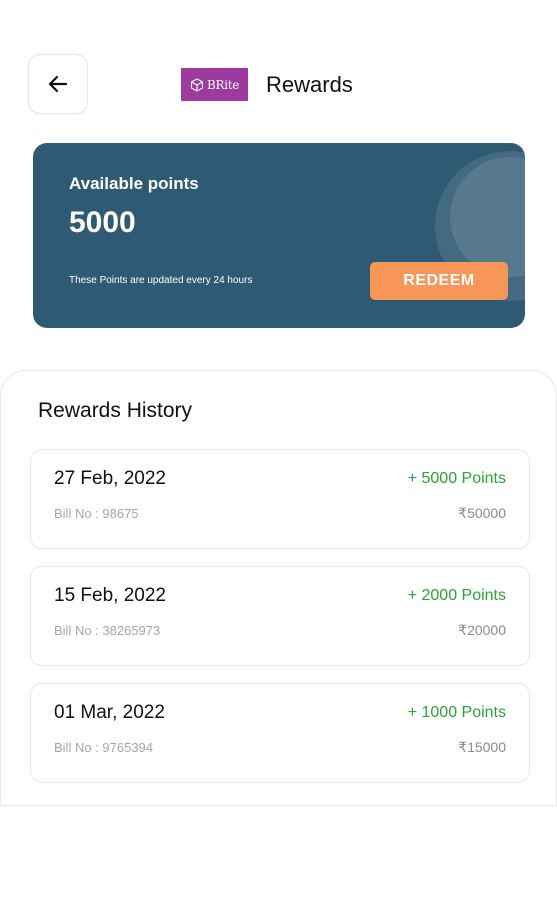  Describe the element at coordinates (309, 84) in the screenshot. I see `page-title: Rewards` at that location.